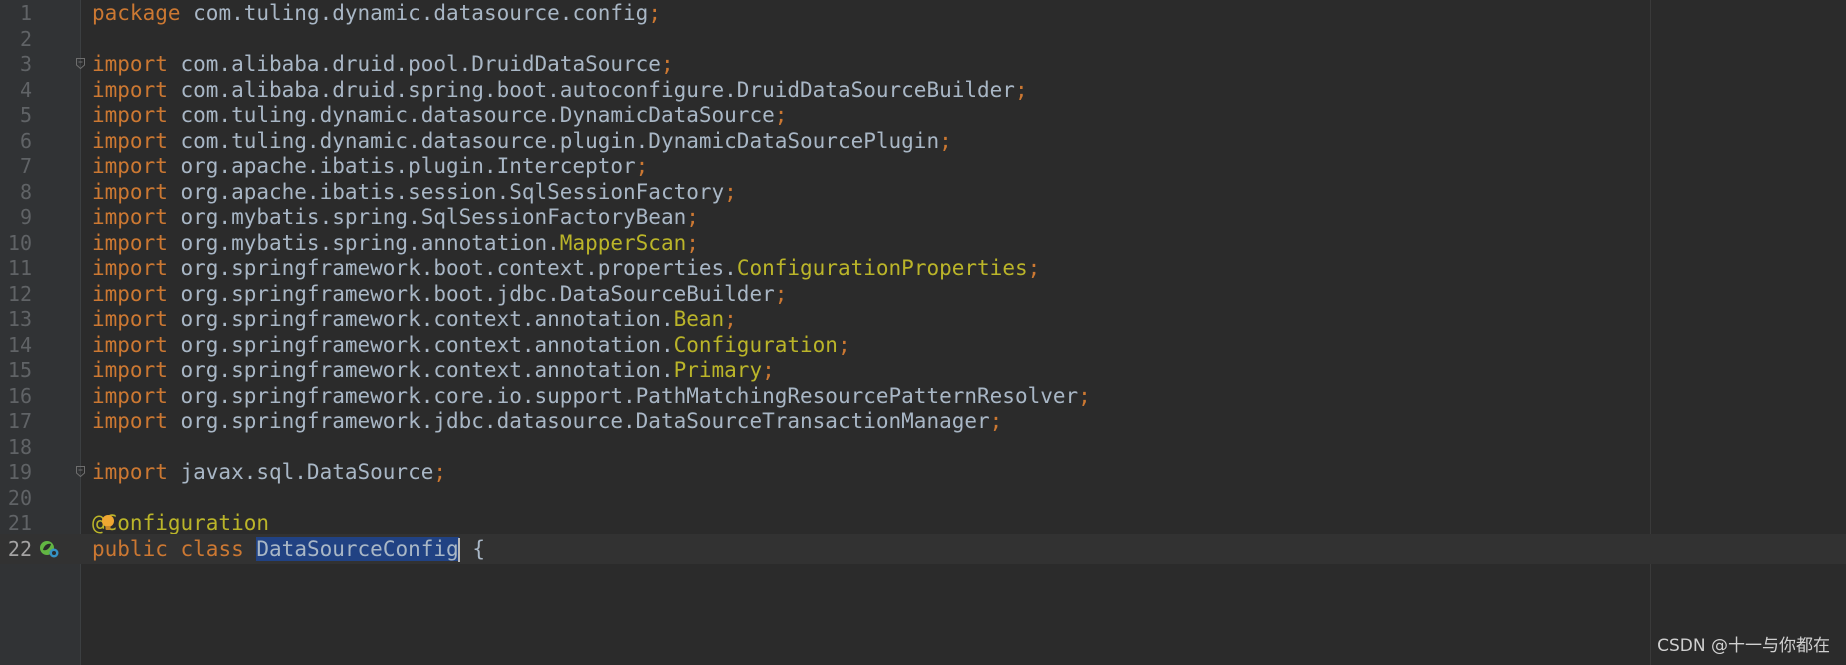  What do you see at coordinates (427, 217) in the screenshot?
I see `code-token: org.mybatis.spring.SqlSessionFactoryBean` at bounding box center [427, 217].